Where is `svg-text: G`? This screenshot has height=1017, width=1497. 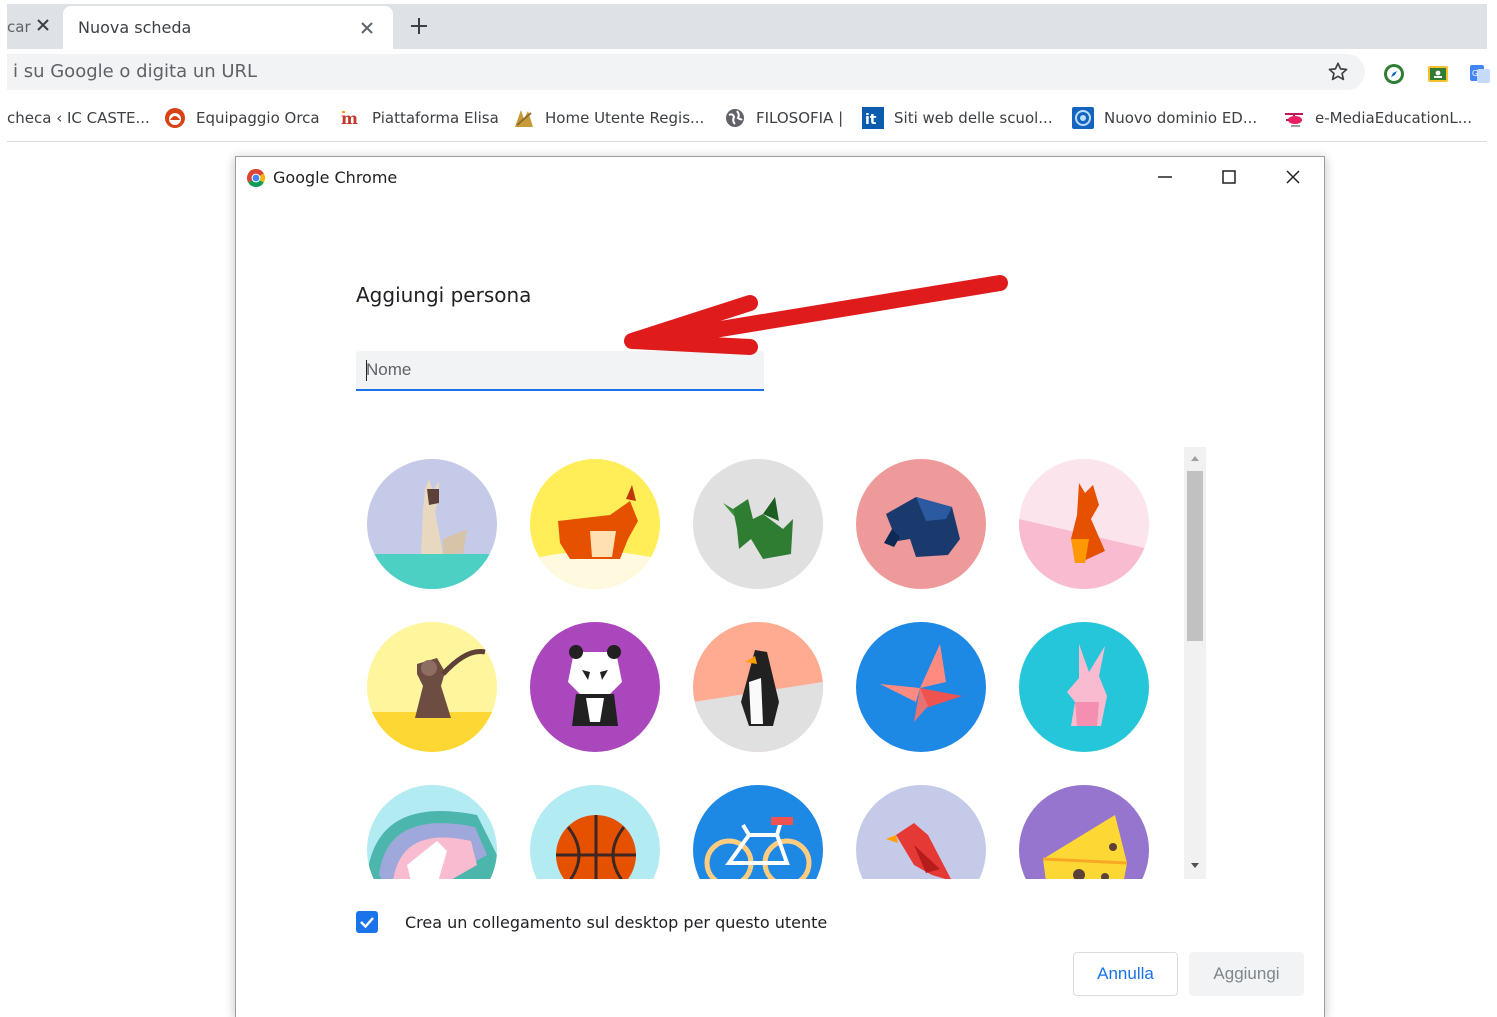
svg-text: G is located at coordinates (1475, 73).